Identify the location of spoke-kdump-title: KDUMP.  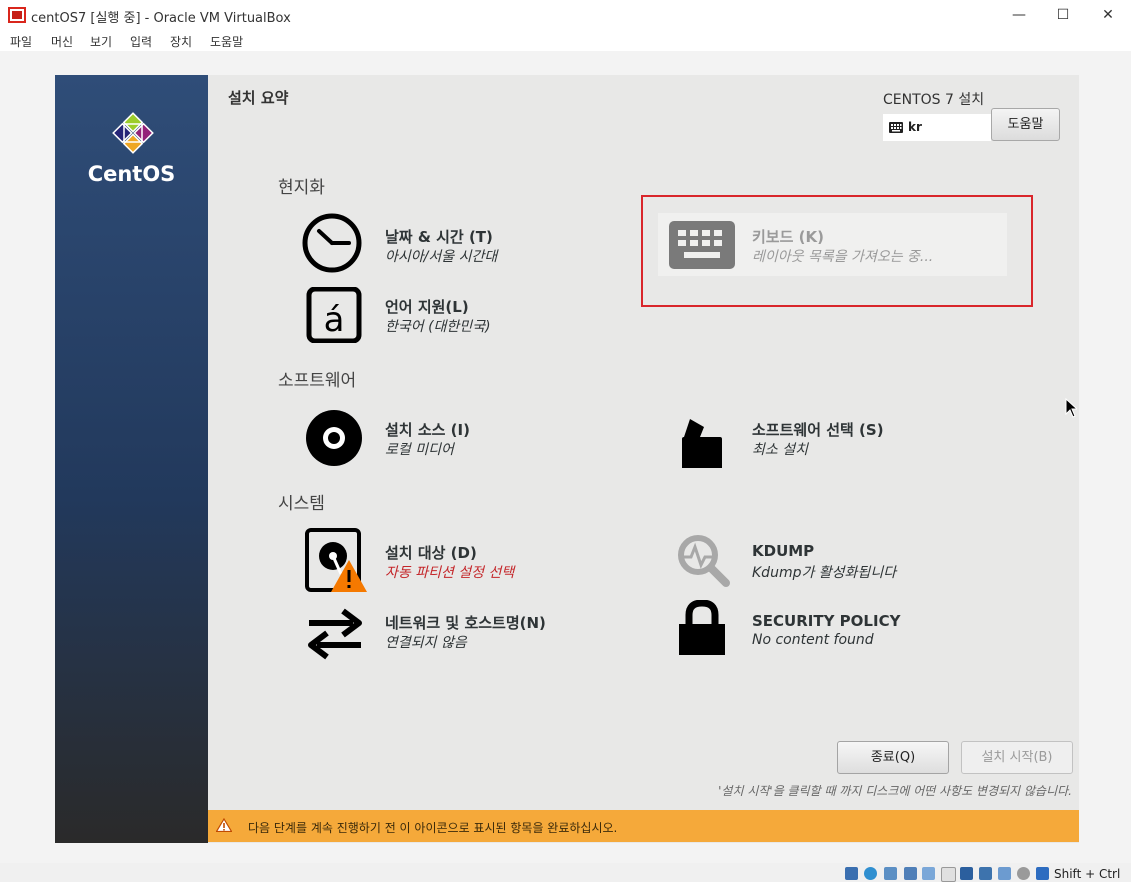
(783, 551).